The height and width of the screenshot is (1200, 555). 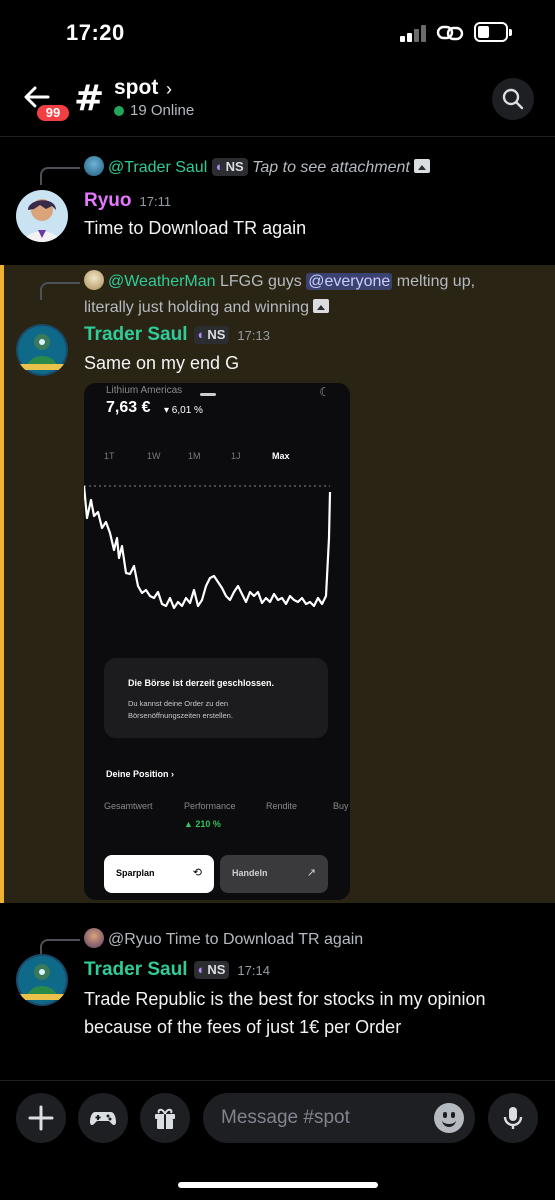 What do you see at coordinates (414, 33) in the screenshot?
I see `signal-icon` at bounding box center [414, 33].